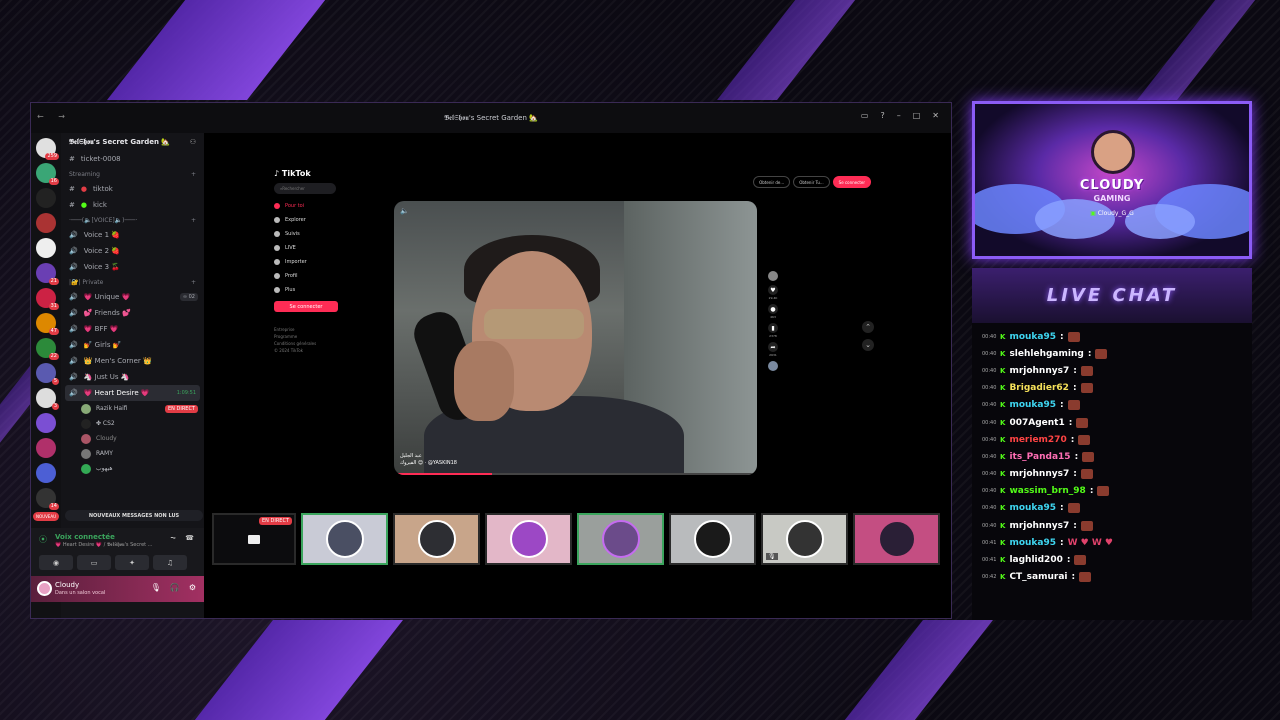 This screenshot has height=720, width=1280. What do you see at coordinates (47, 274) in the screenshot?
I see `server-icon: 21` at bounding box center [47, 274].